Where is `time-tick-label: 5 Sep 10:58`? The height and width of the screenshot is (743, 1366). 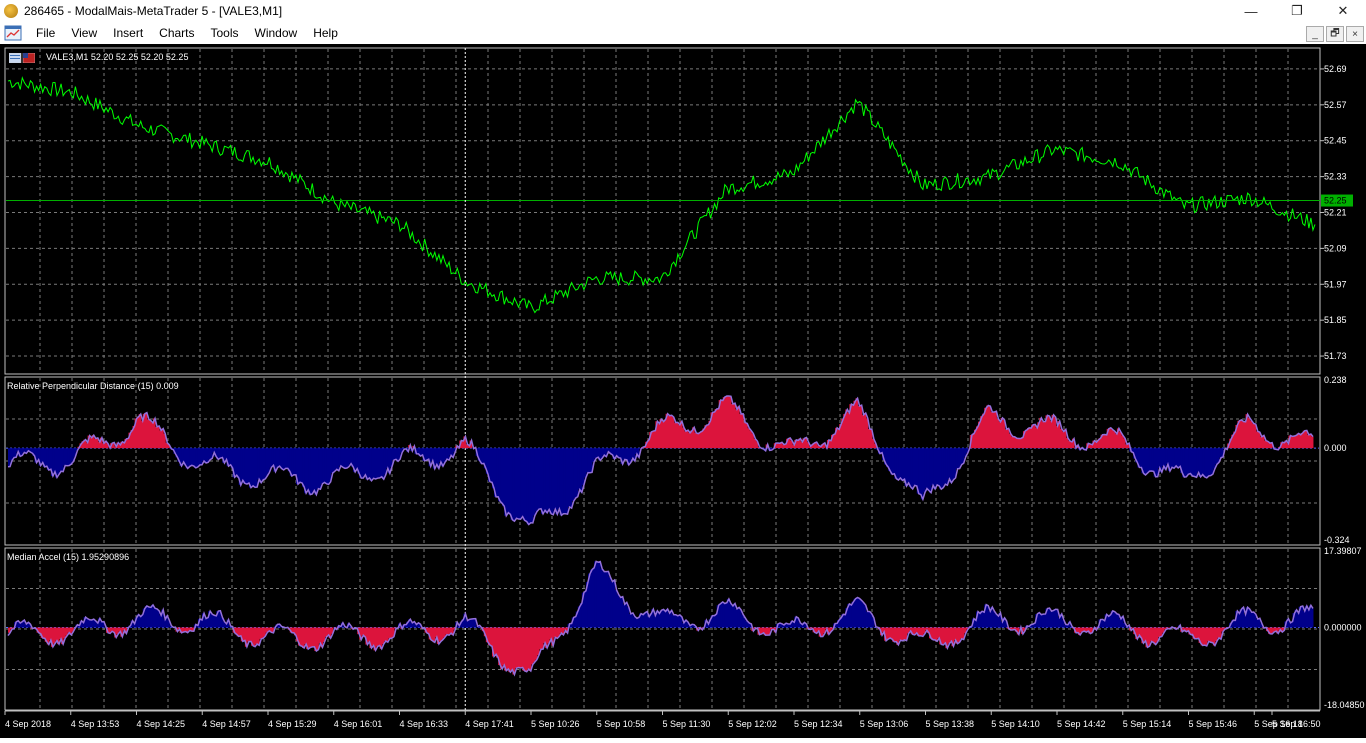 time-tick-label: 5 Sep 10:58 is located at coordinates (621, 724).